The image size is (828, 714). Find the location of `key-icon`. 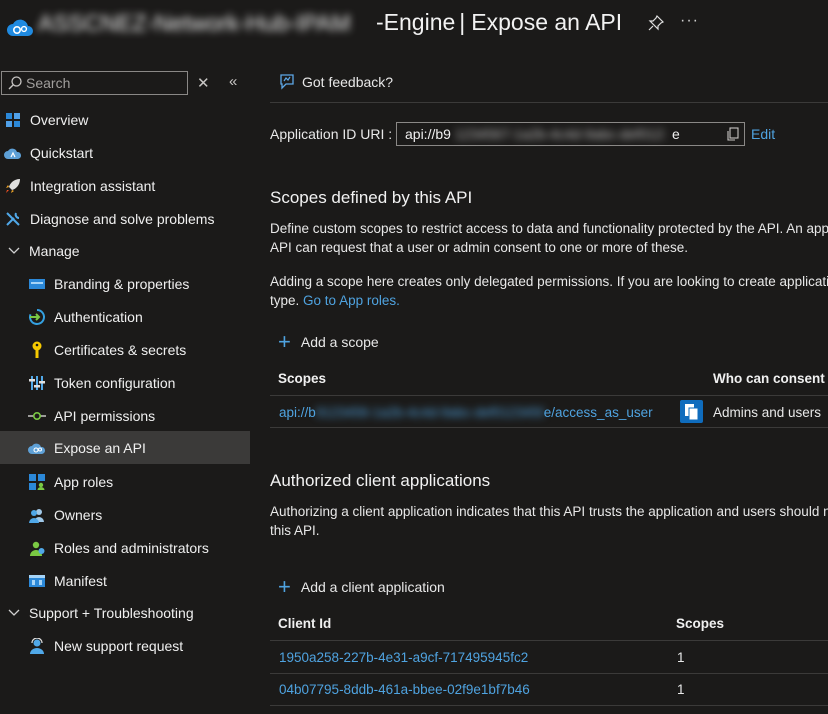

key-icon is located at coordinates (37, 350).